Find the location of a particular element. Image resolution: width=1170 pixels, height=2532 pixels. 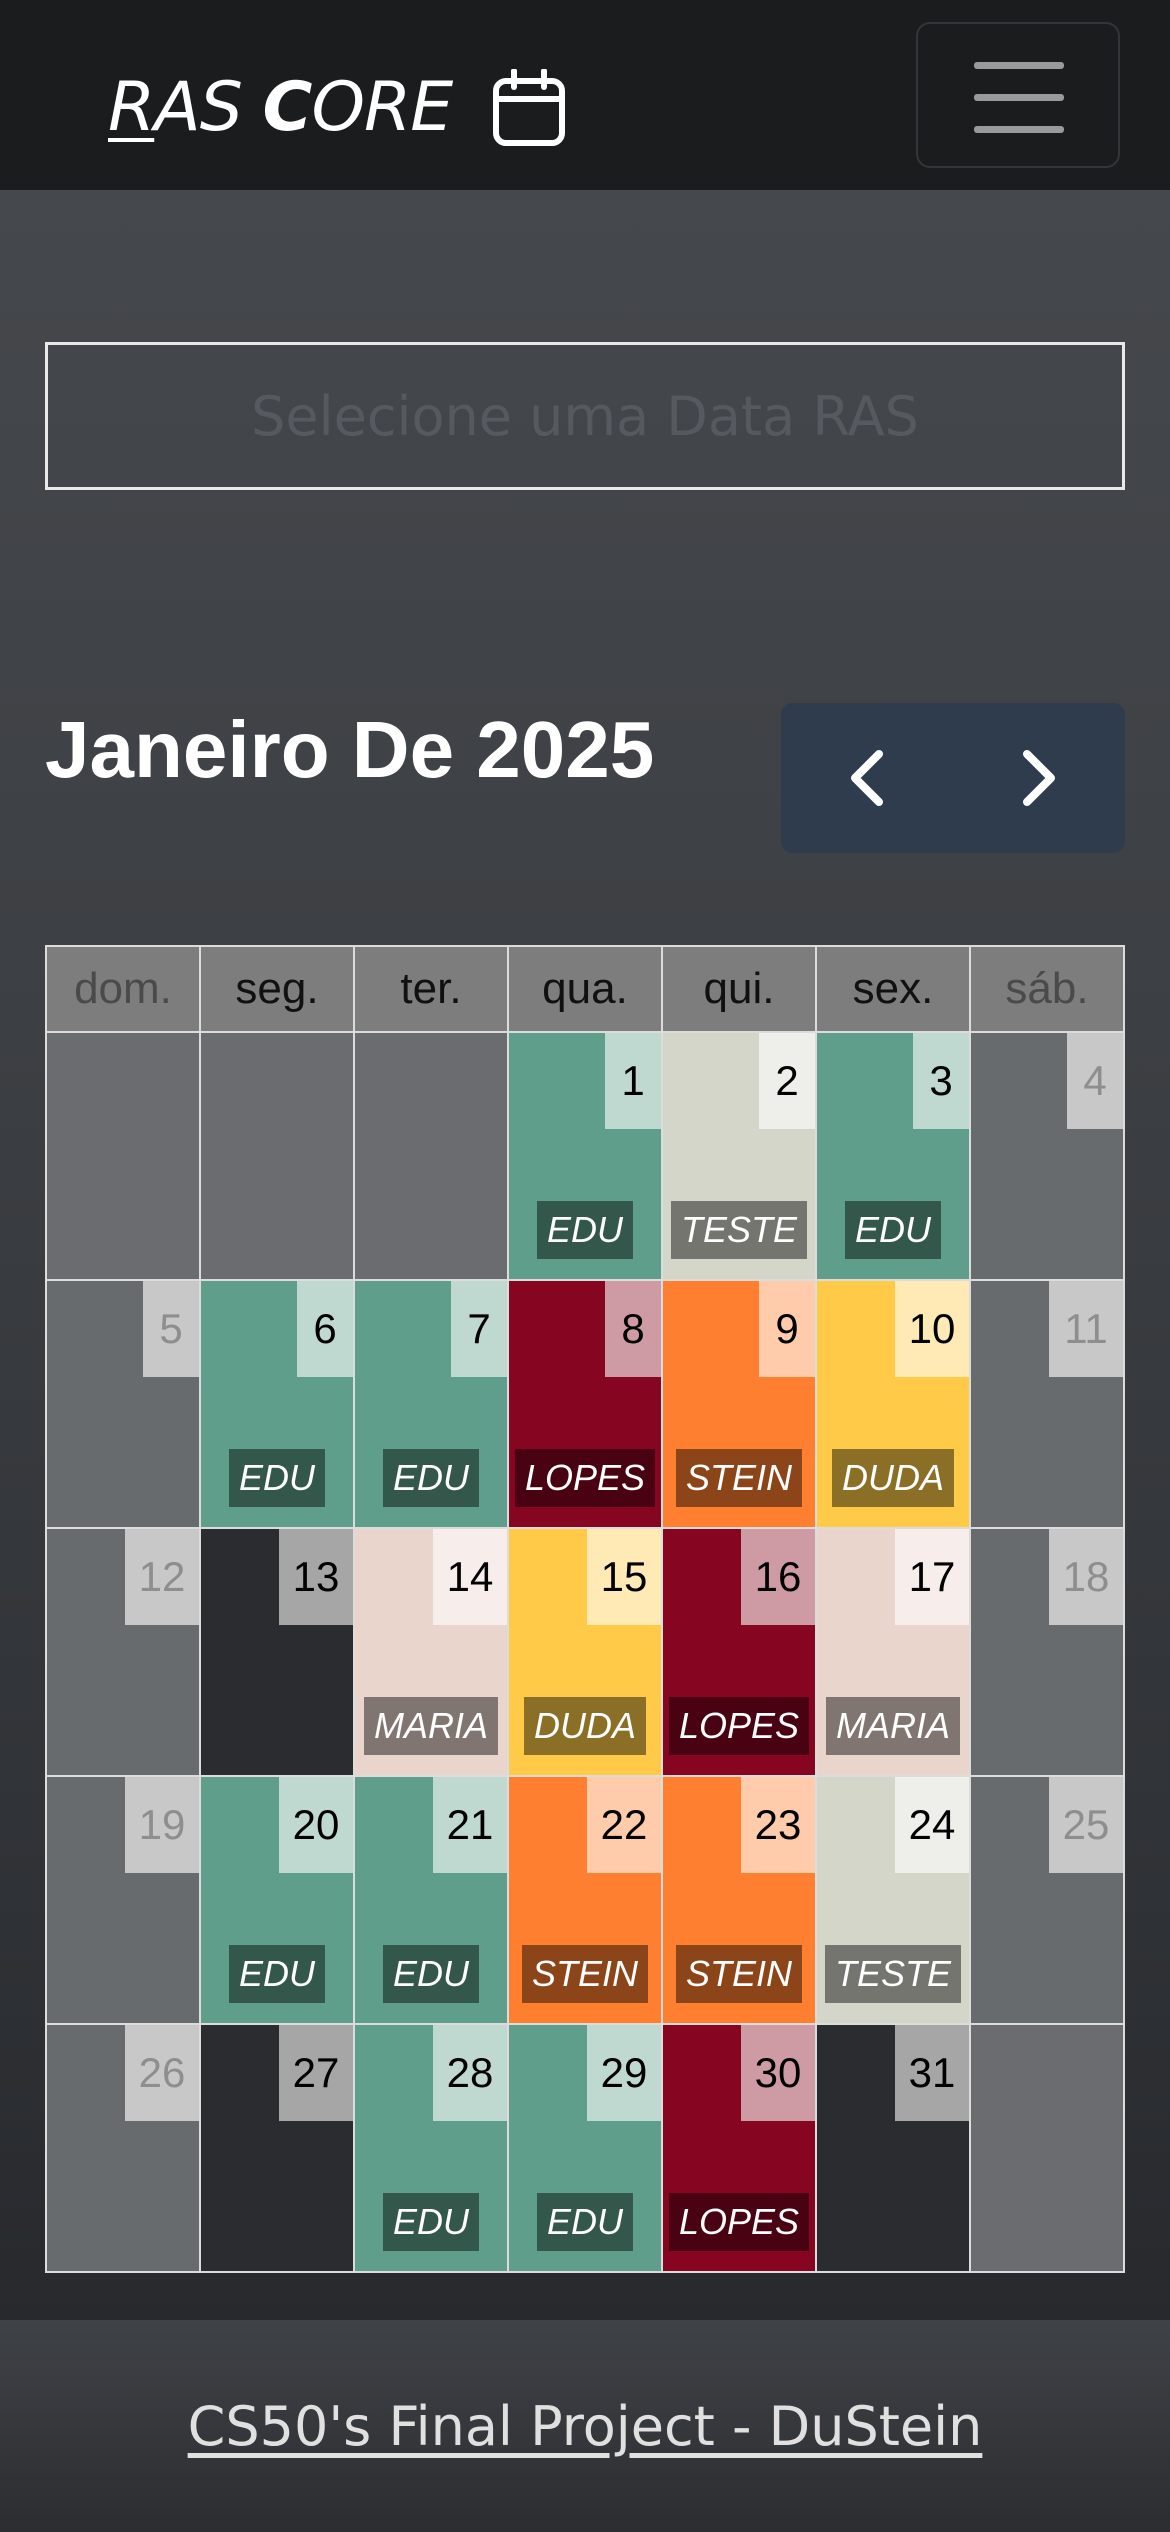

day-number: 12 is located at coordinates (162, 1577).